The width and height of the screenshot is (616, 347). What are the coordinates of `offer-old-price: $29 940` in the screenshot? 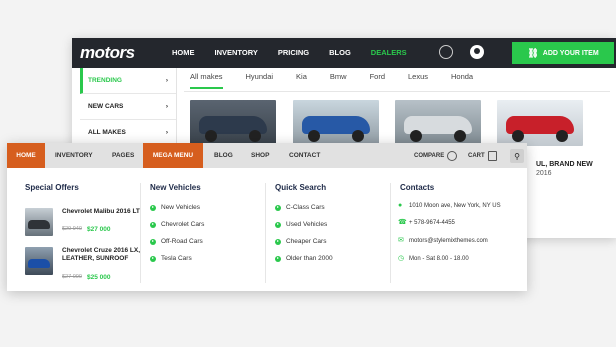 It's located at (72, 229).